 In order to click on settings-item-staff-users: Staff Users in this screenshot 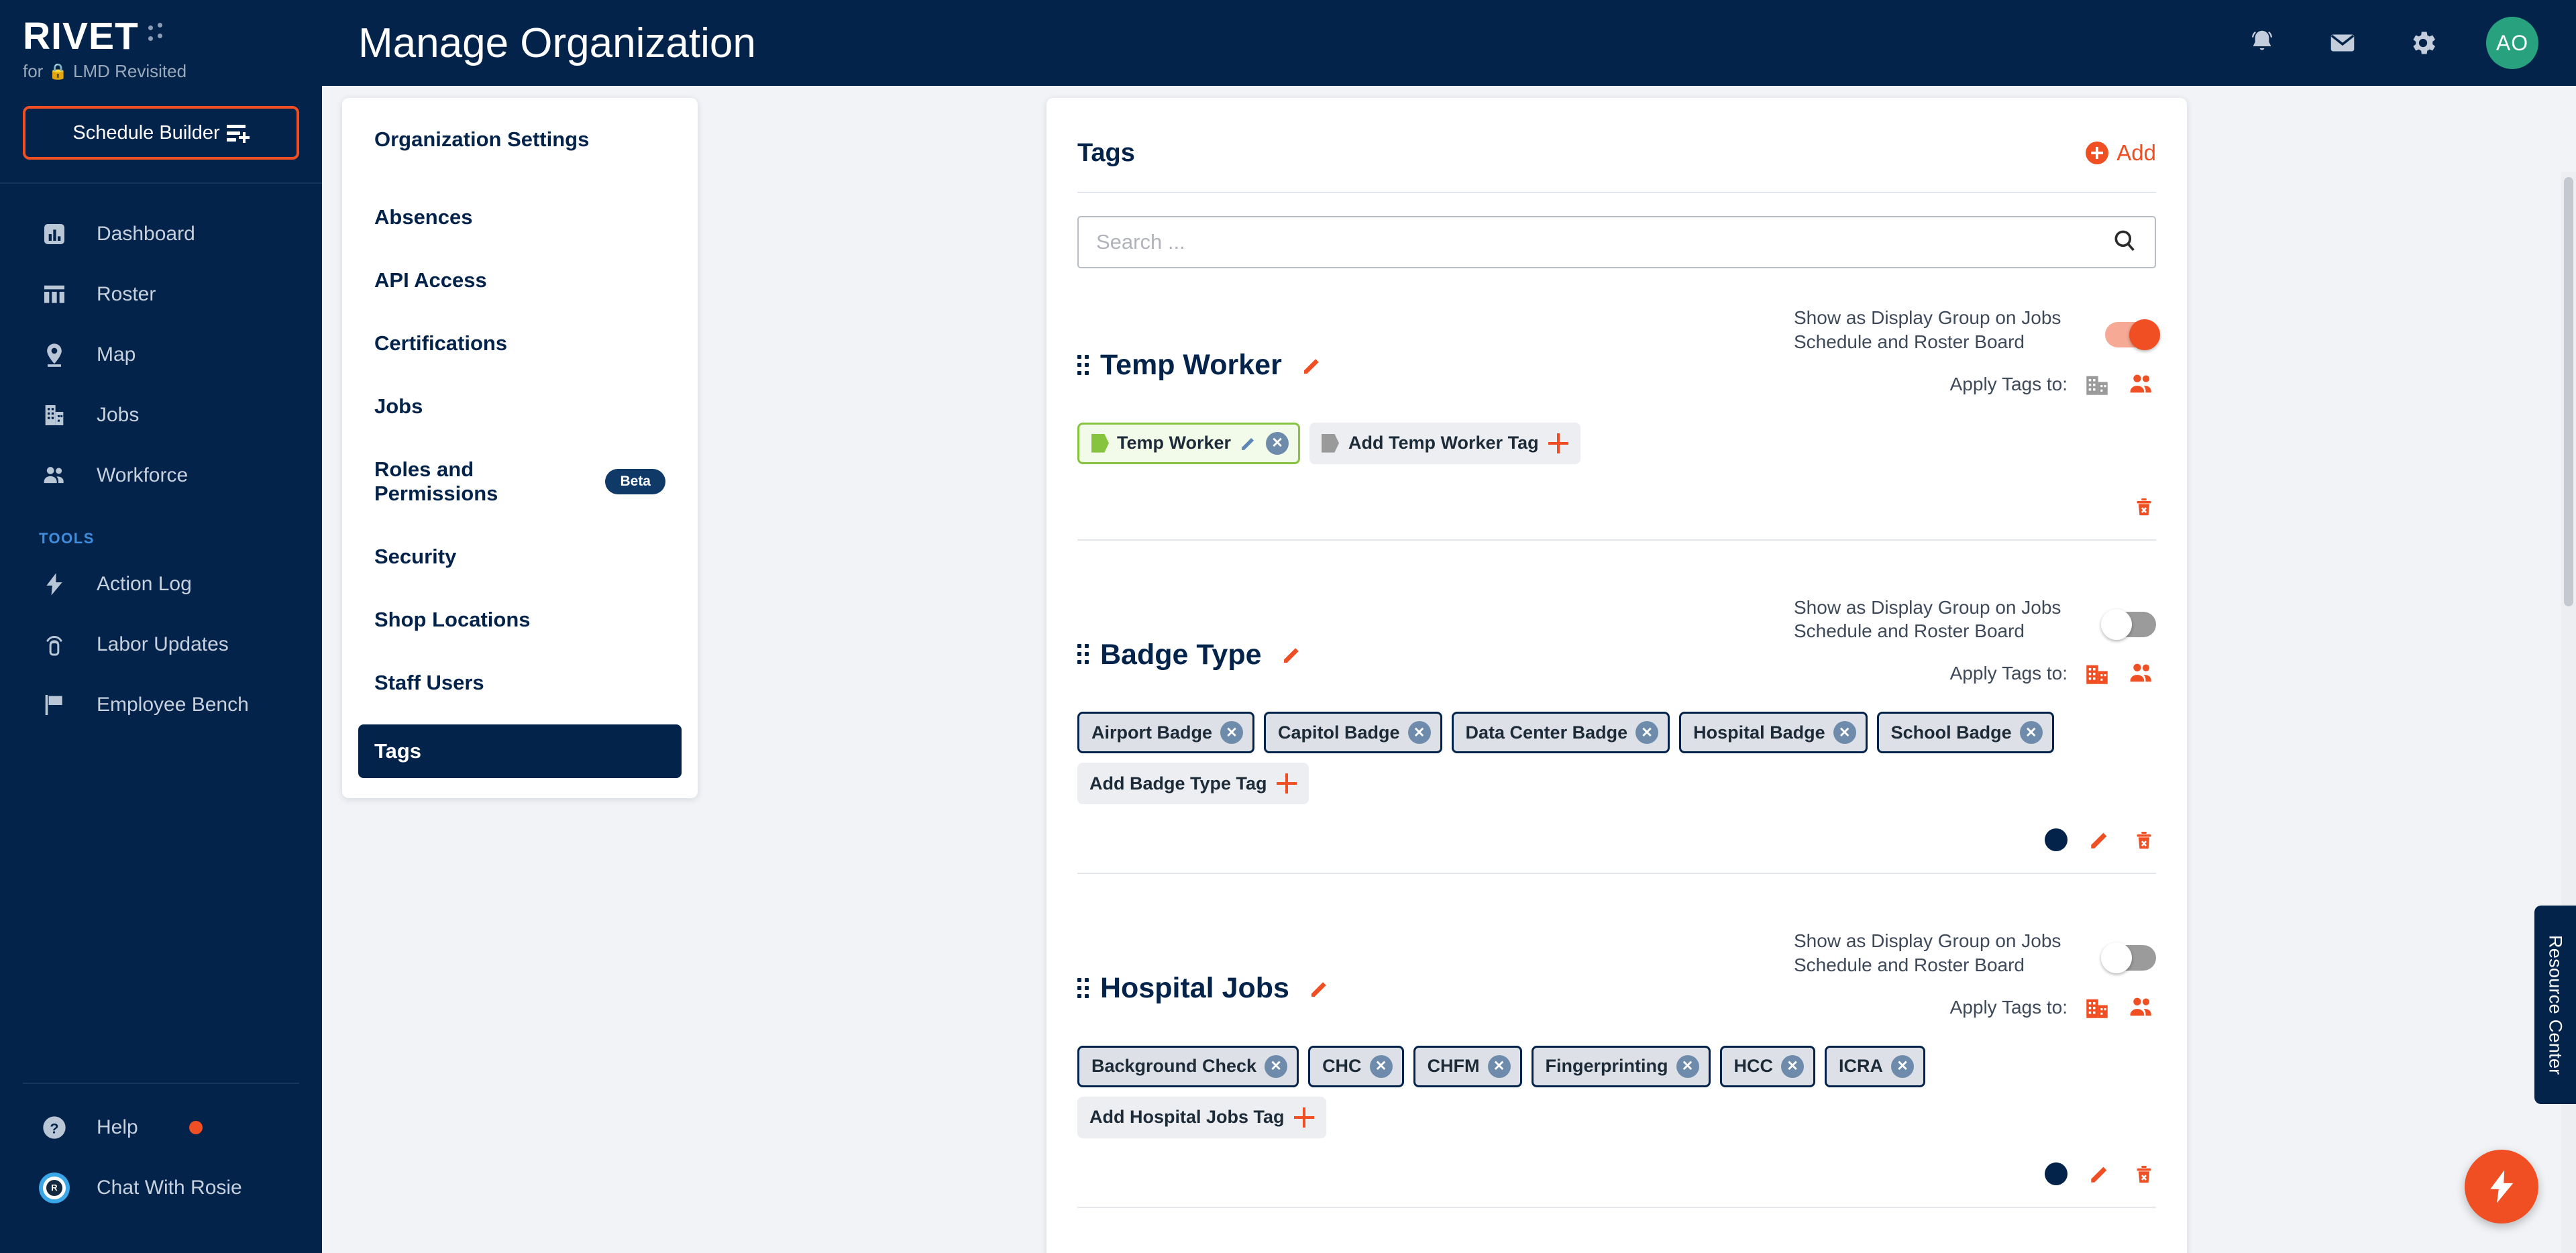, I will do `click(520, 682)`.